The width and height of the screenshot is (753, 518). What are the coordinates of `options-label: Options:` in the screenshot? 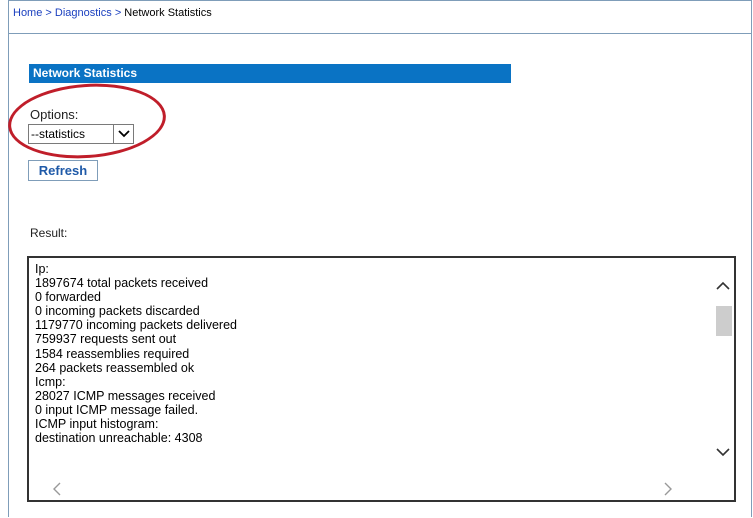 It's located at (54, 114).